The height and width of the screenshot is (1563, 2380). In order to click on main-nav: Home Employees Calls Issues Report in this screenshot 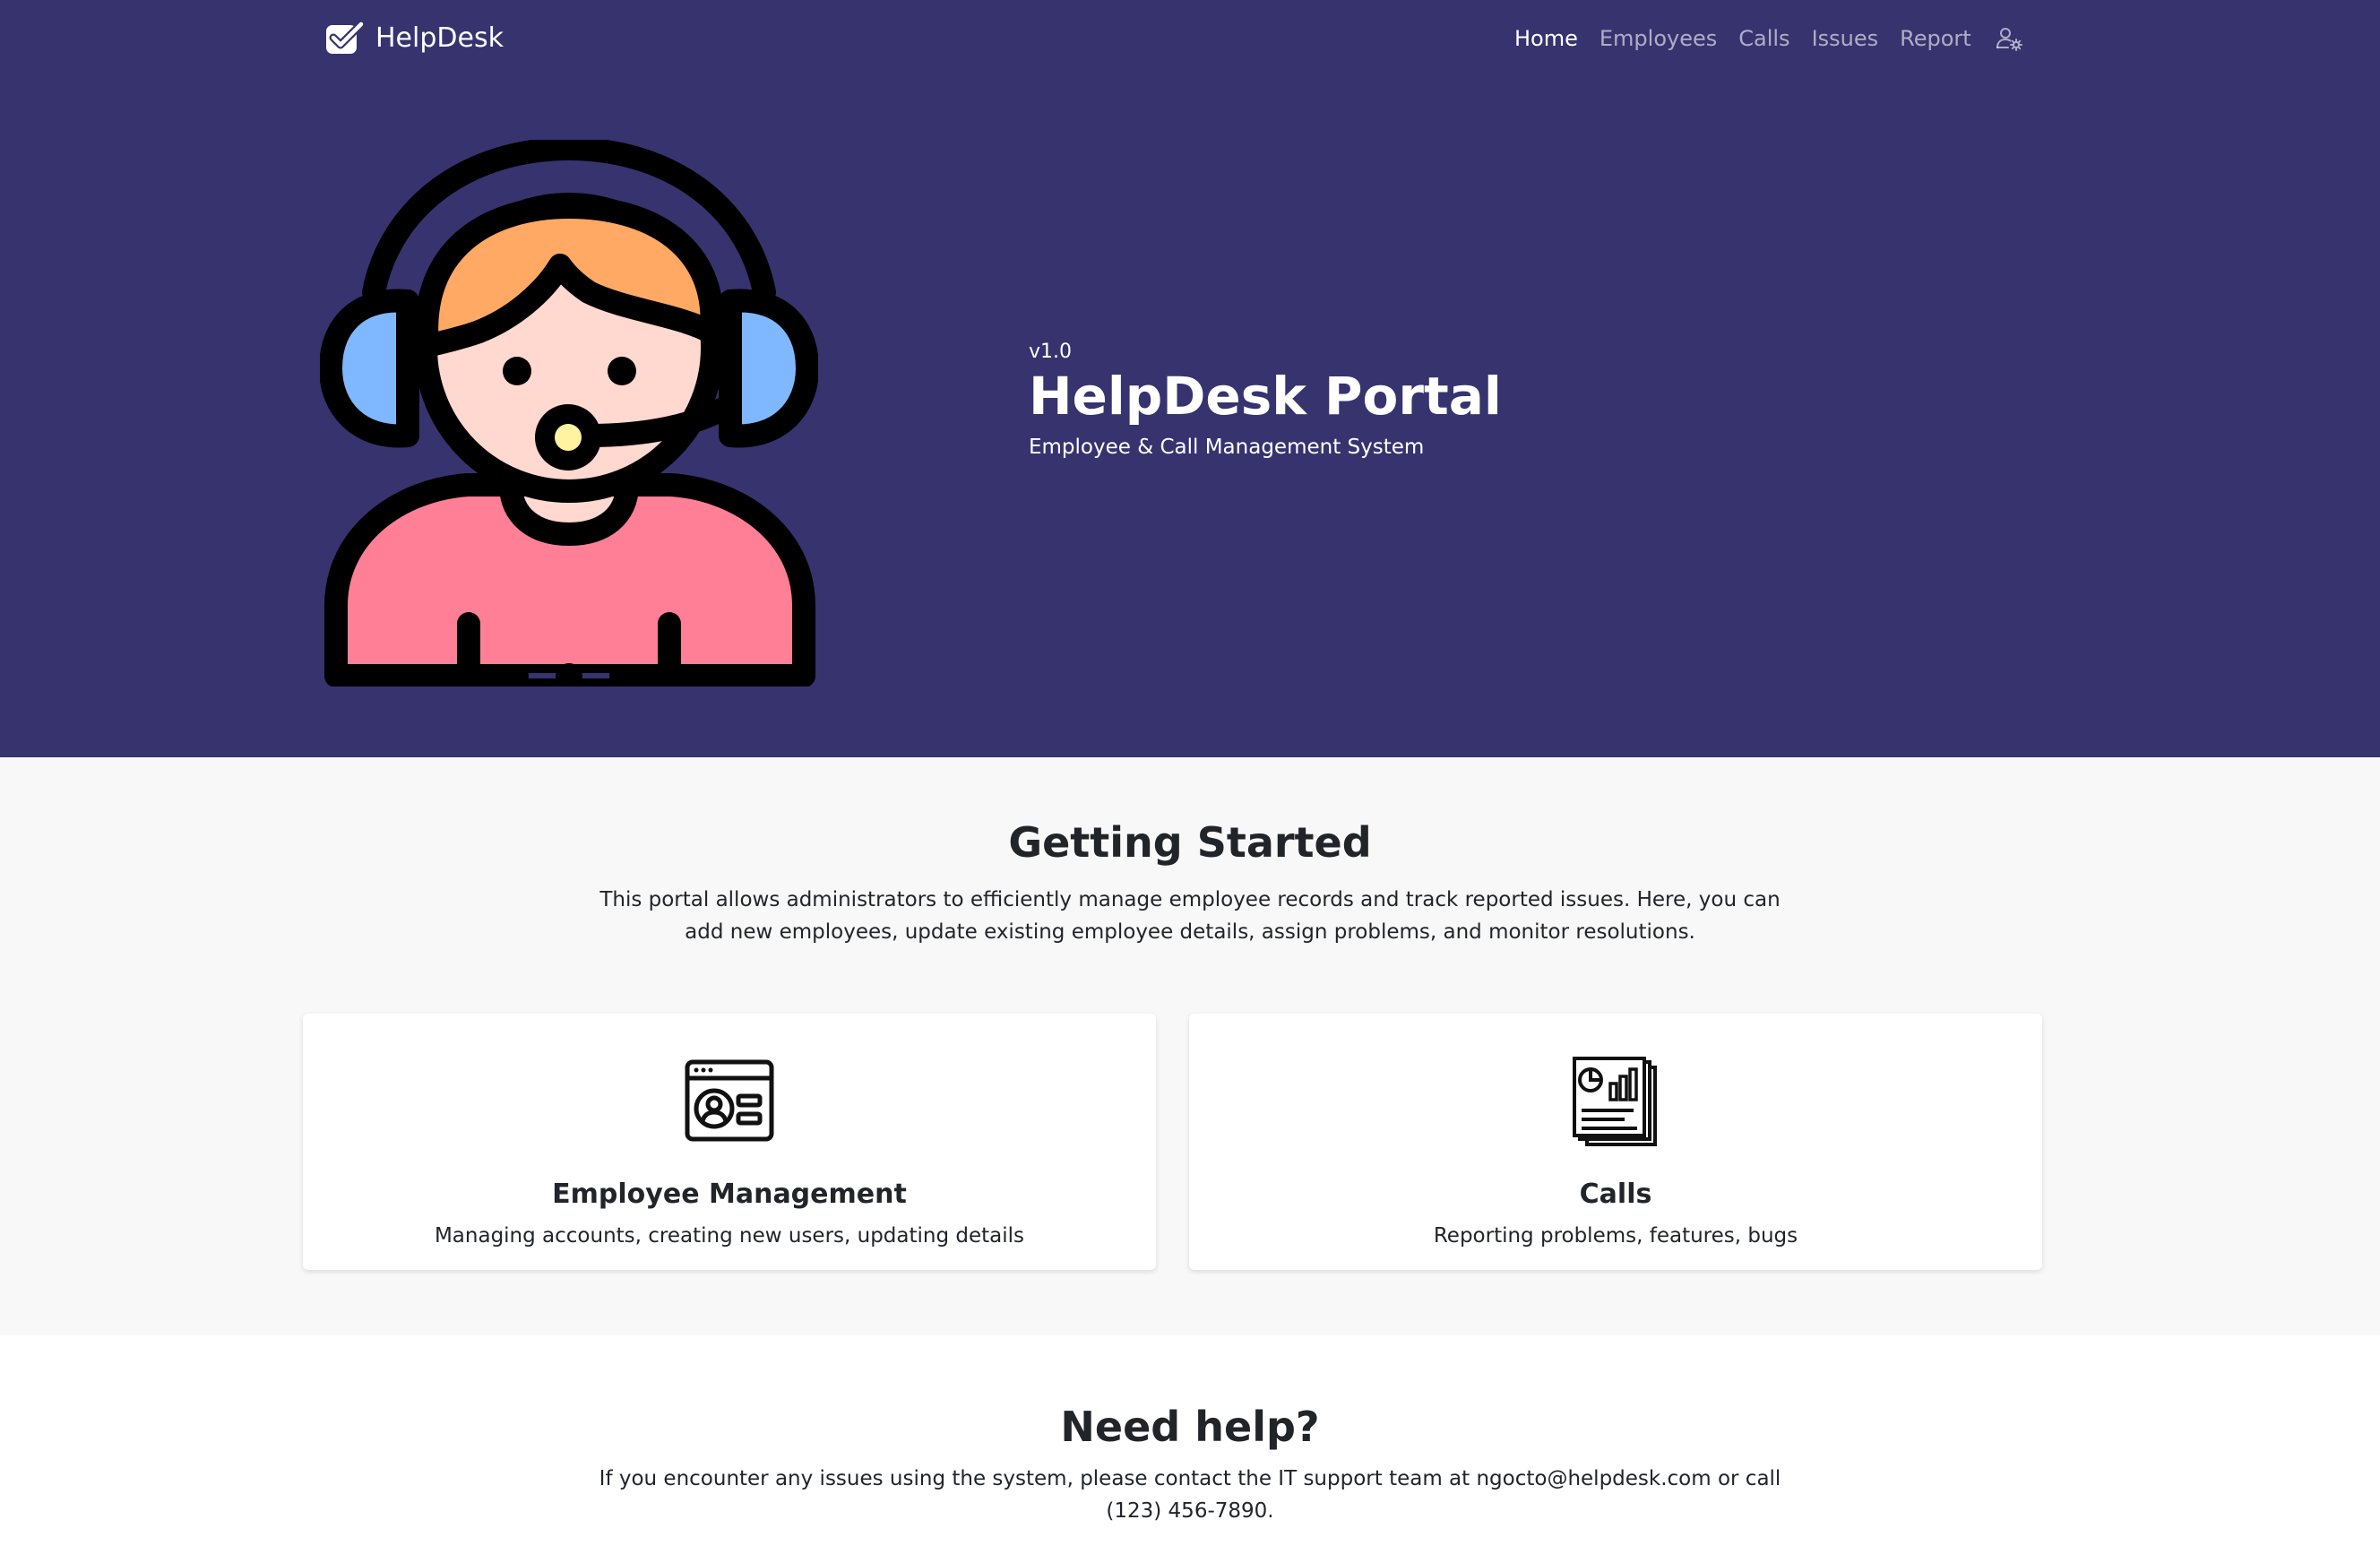, I will do `click(1769, 39)`.